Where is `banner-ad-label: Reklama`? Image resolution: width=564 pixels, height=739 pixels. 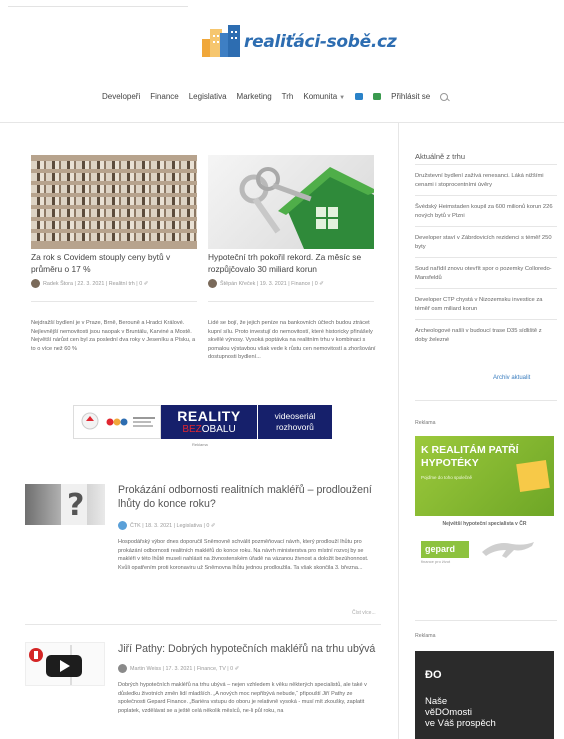 banner-ad-label: Reklama is located at coordinates (200, 444).